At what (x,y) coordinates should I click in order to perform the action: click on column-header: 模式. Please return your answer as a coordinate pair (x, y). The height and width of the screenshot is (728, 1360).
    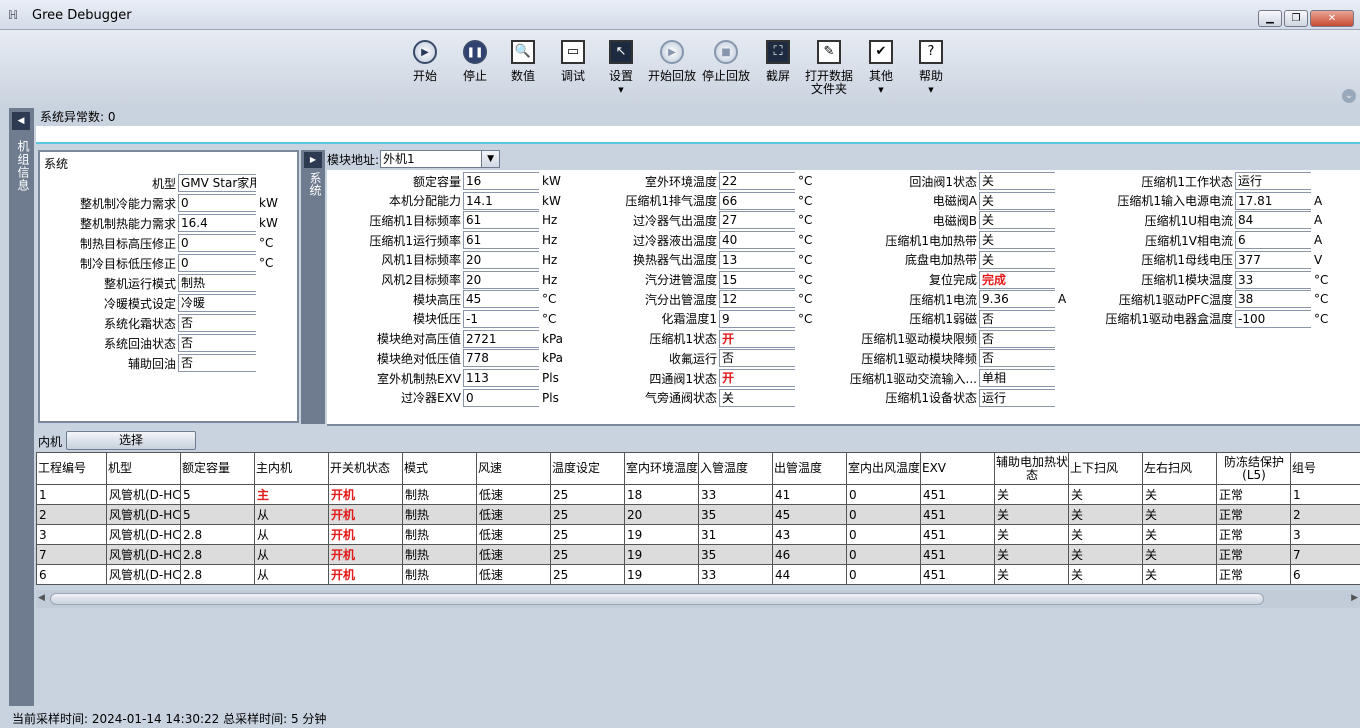
    Looking at the image, I should click on (439, 468).